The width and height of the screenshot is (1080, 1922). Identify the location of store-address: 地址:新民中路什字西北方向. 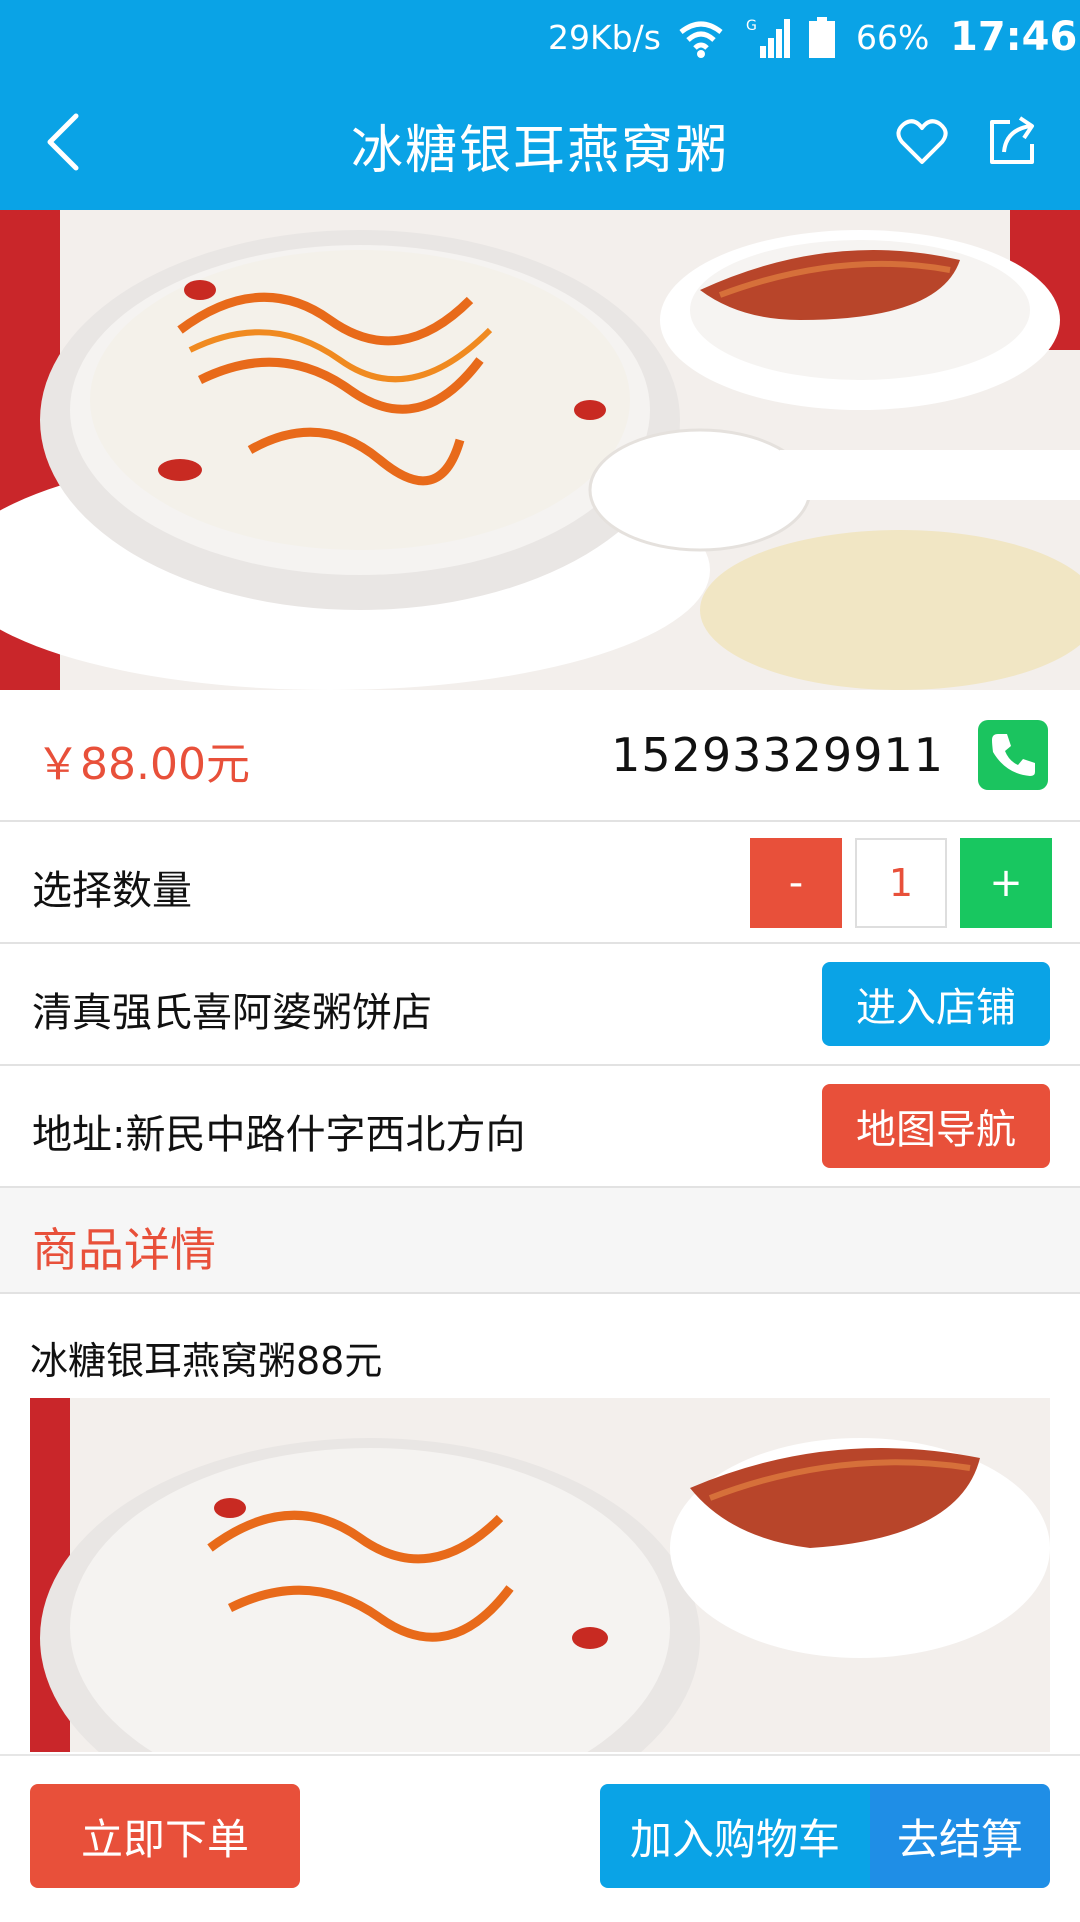
(279, 1135).